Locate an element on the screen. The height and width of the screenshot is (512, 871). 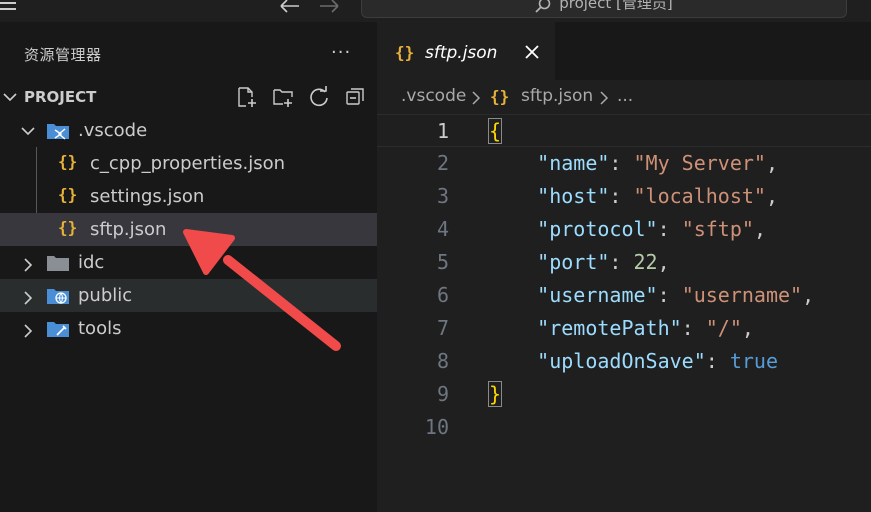
tree-item-label: idc is located at coordinates (91, 262).